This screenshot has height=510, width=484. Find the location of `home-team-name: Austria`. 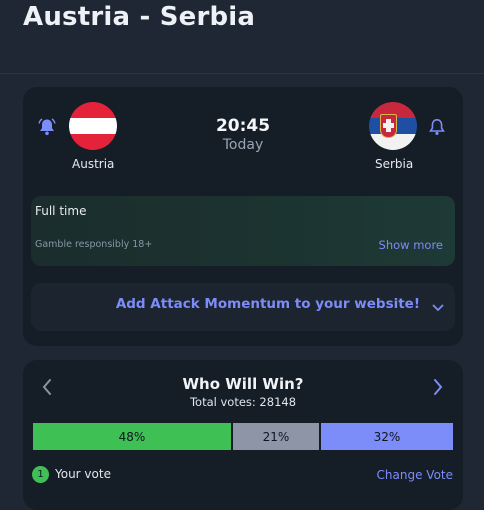

home-team-name: Austria is located at coordinates (93, 164).